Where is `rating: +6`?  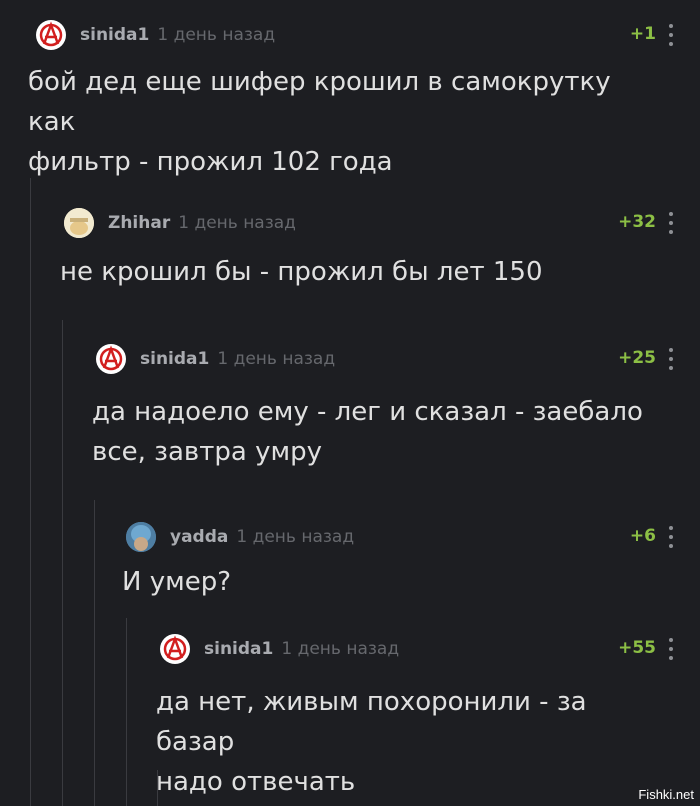
rating: +6 is located at coordinates (642, 536).